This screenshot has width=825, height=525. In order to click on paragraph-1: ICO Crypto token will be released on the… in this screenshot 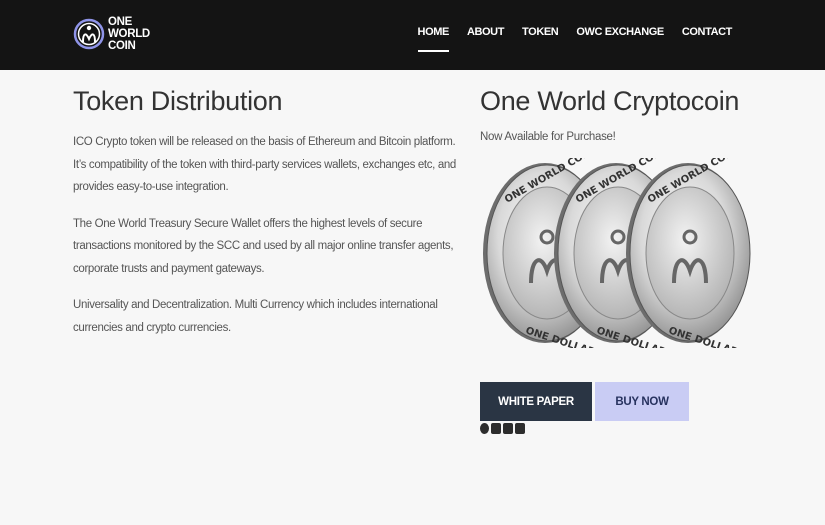, I will do `click(264, 164)`.